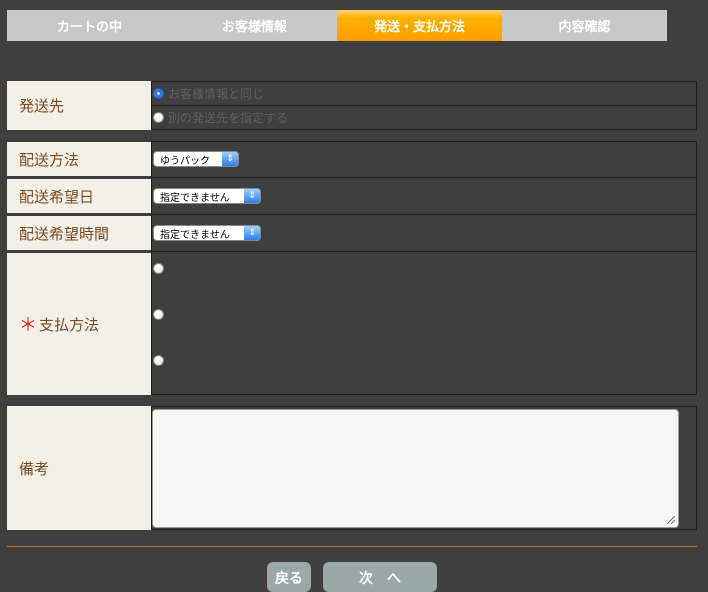  Describe the element at coordinates (195, 198) in the screenshot. I see `delivery-date-selected: 指定できません` at that location.